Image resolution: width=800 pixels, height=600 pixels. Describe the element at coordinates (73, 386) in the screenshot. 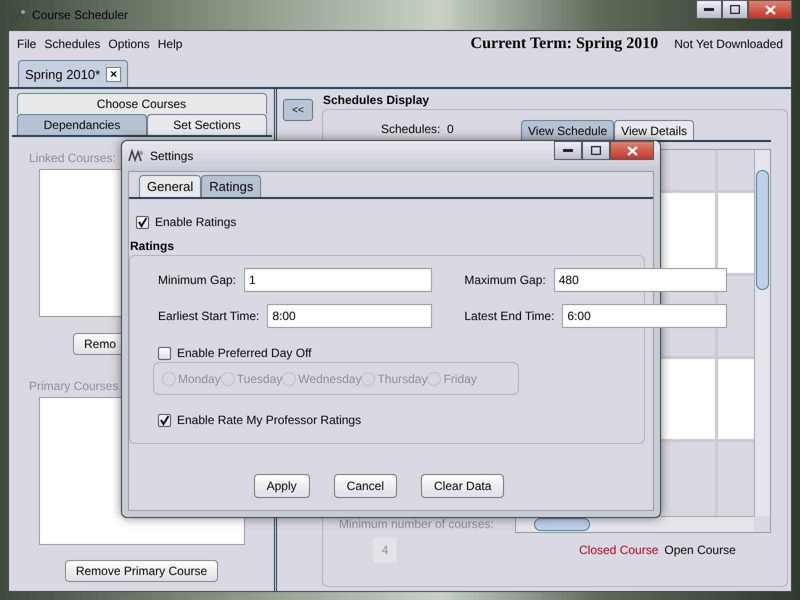

I see `primary-courses-label: Primary Courses` at that location.